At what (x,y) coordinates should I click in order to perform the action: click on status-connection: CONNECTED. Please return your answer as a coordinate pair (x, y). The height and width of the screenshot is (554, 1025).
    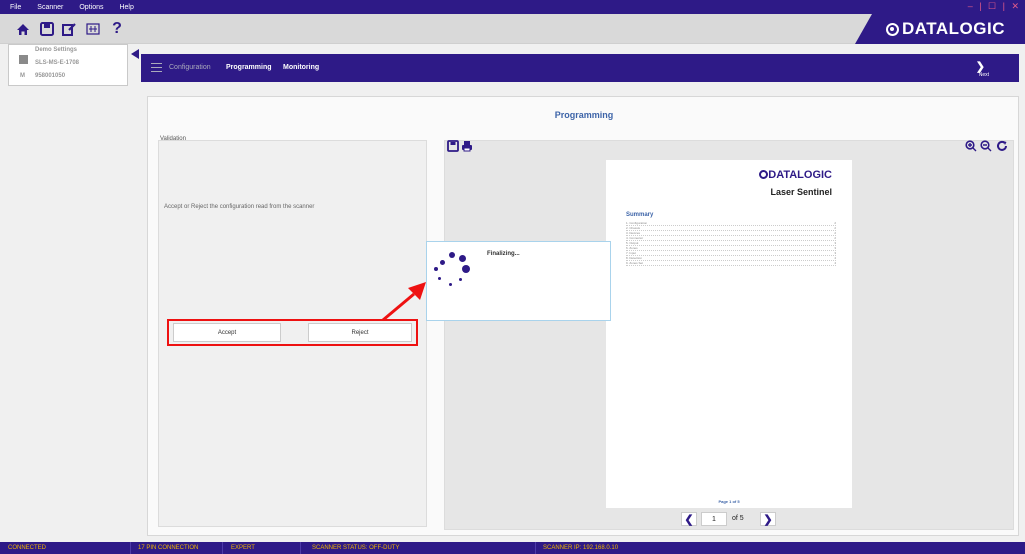
    Looking at the image, I should click on (27, 548).